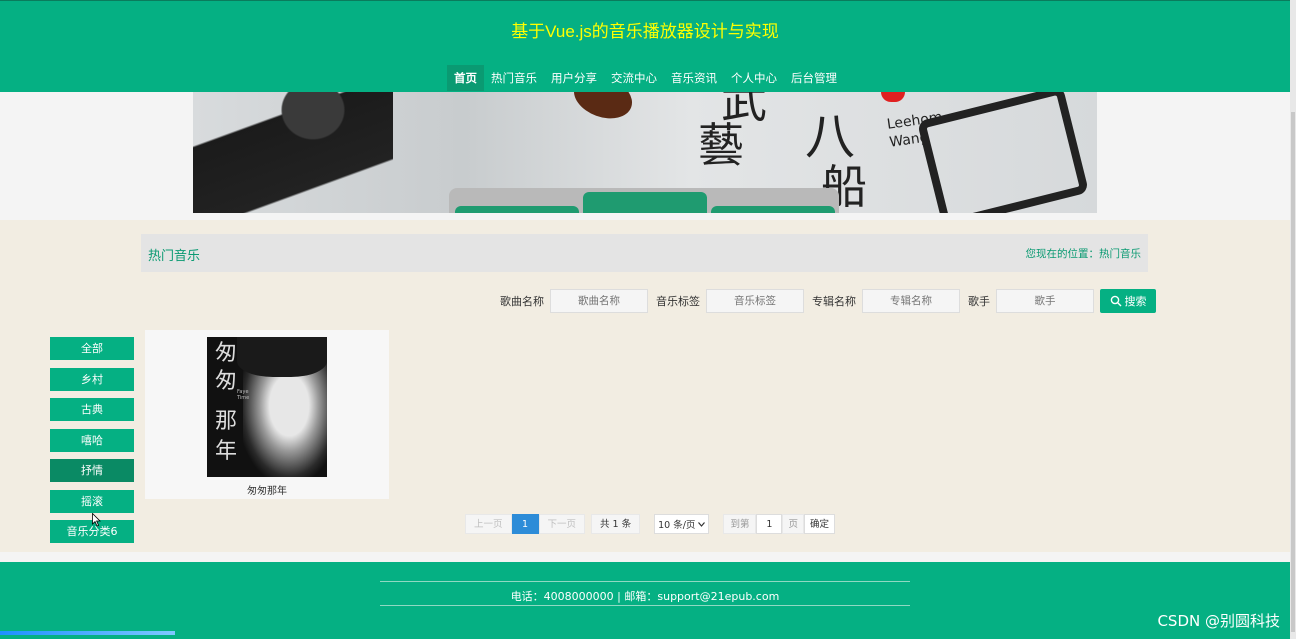 The image size is (1296, 639). I want to click on mouse-cursor-icon, so click(96, 520).